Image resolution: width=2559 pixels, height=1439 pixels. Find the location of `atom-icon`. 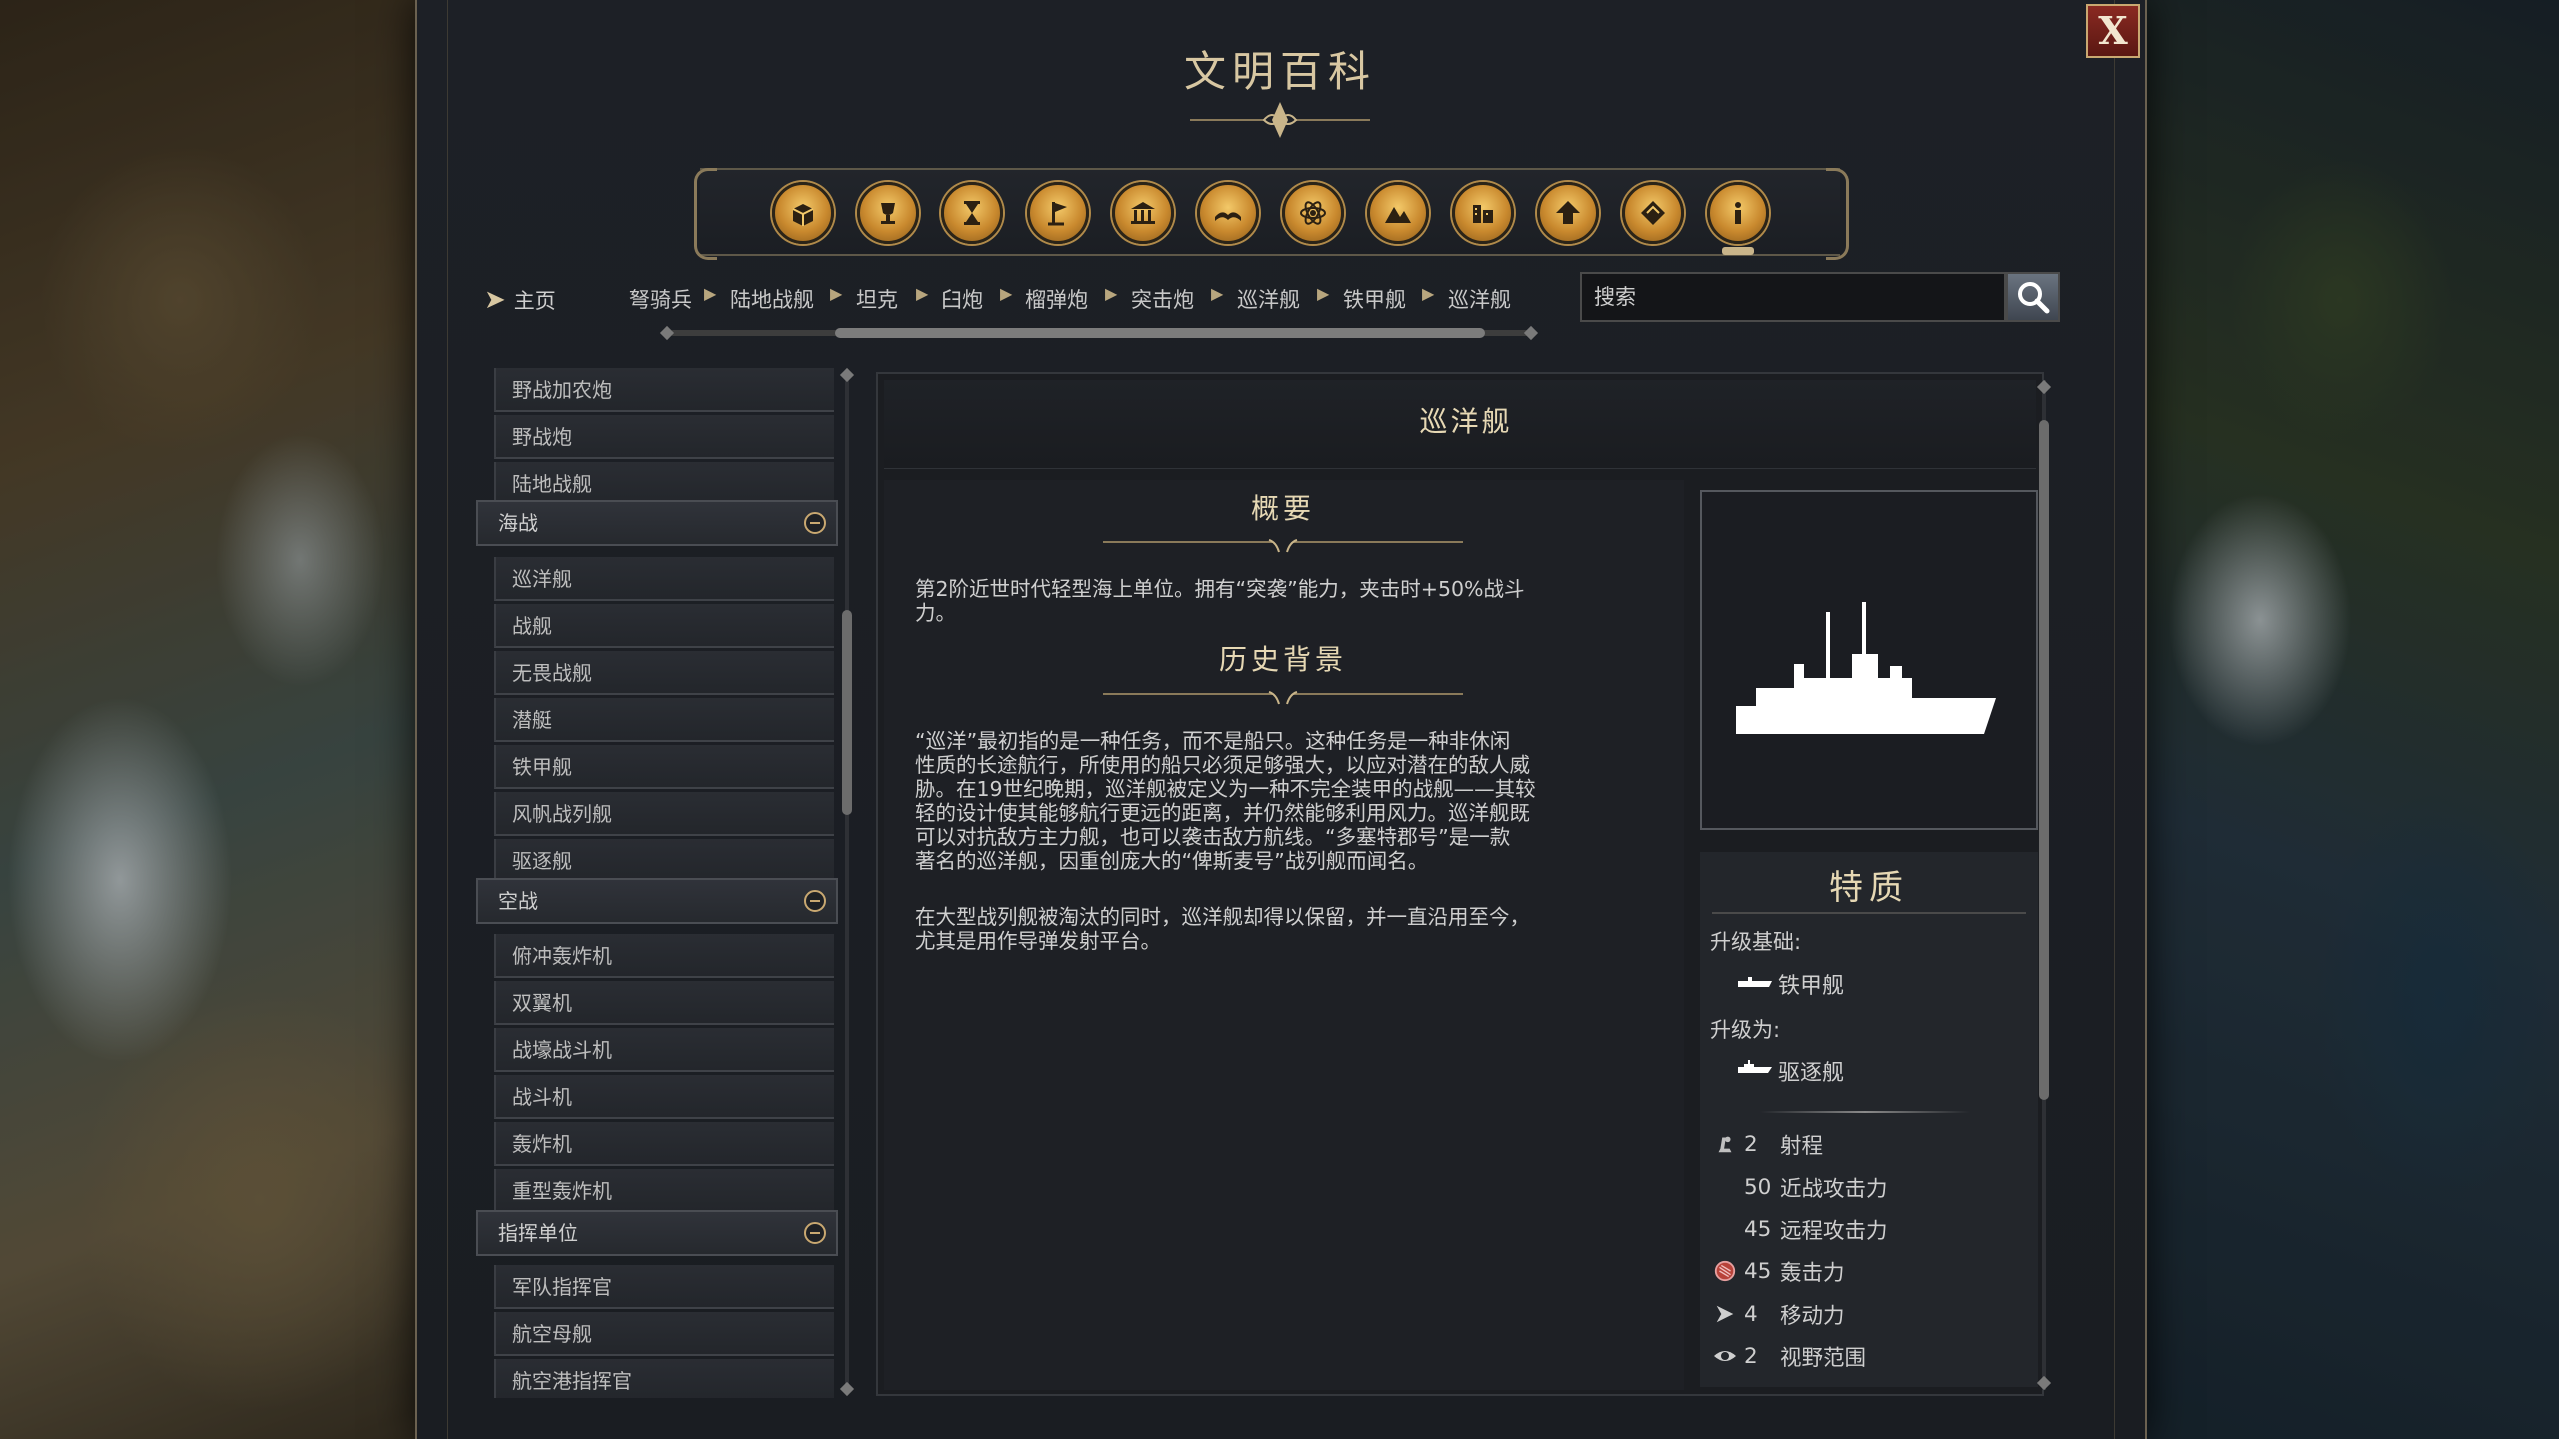

atom-icon is located at coordinates (1313, 213).